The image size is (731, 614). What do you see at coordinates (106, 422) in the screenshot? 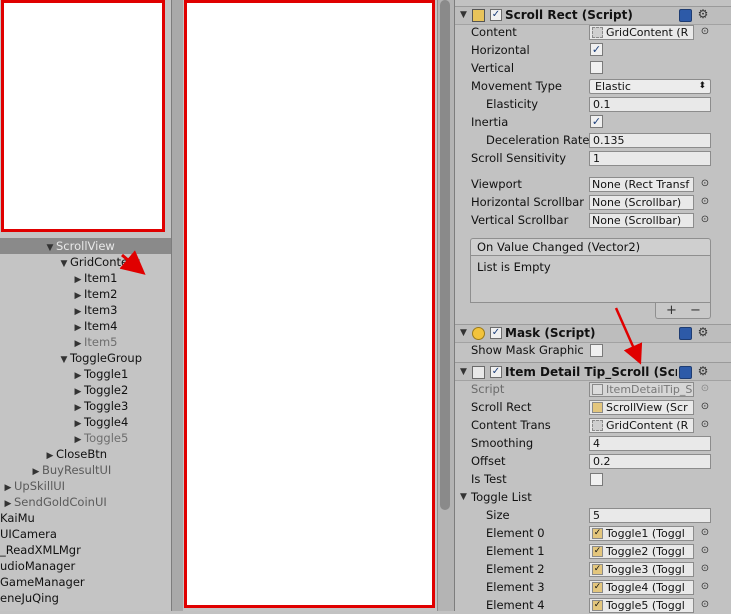
I see `hierarchy-item-label: Toggle4` at bounding box center [106, 422].